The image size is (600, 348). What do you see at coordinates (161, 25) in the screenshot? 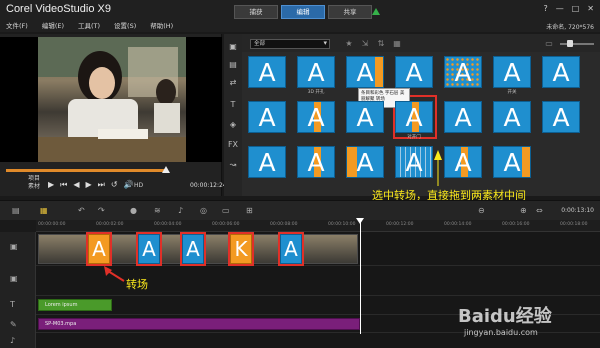
I see `menu-help: 帮助(H)` at bounding box center [161, 25].